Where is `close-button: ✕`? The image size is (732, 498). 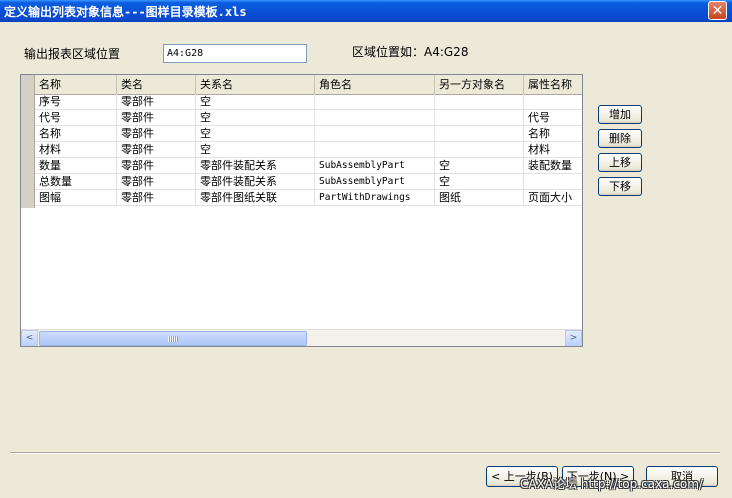
close-button: ✕ is located at coordinates (717, 10).